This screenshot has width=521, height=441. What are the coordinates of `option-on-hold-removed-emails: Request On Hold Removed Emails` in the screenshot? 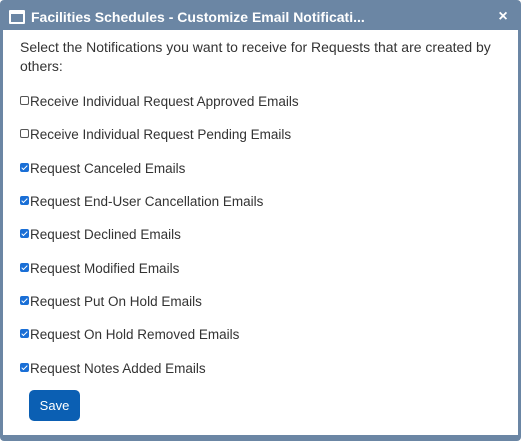 It's located at (260, 334).